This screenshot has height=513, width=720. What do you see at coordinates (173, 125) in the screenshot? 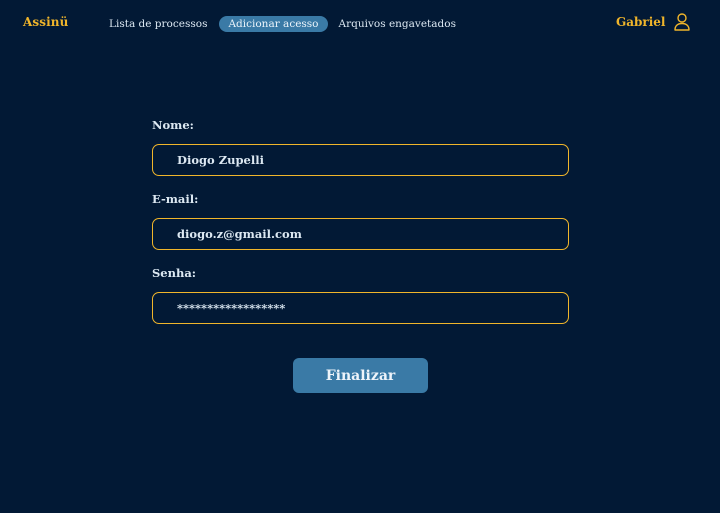
I see `name-label: Nome:` at bounding box center [173, 125].